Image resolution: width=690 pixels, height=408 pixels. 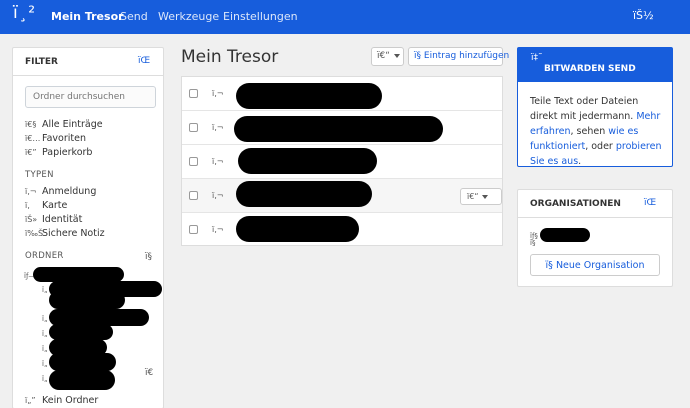 What do you see at coordinates (70, 400) in the screenshot?
I see `no-folder-label: Kein Ordner` at bounding box center [70, 400].